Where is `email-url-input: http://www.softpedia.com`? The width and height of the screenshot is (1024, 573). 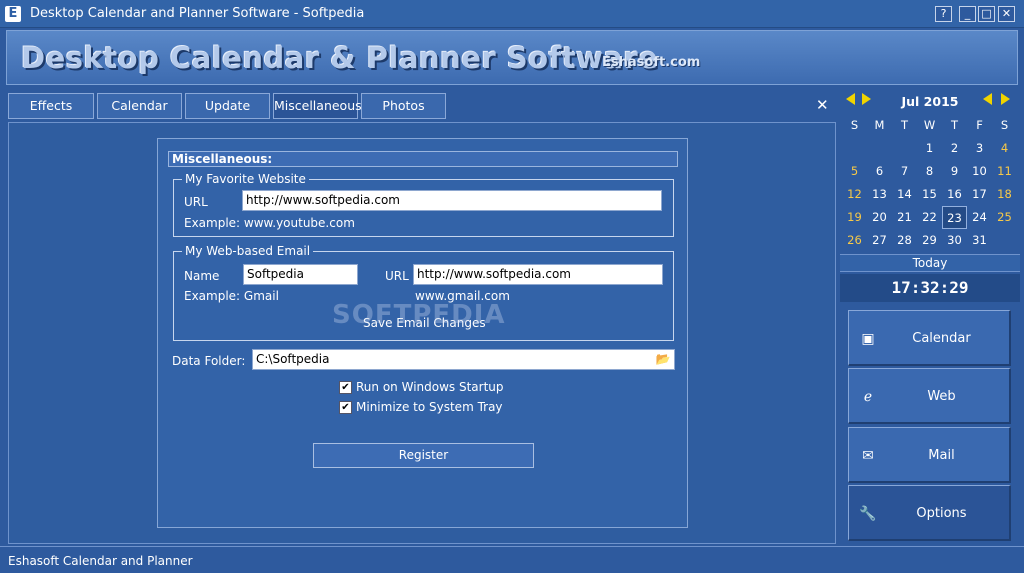 email-url-input: http://www.softpedia.com is located at coordinates (538, 274).